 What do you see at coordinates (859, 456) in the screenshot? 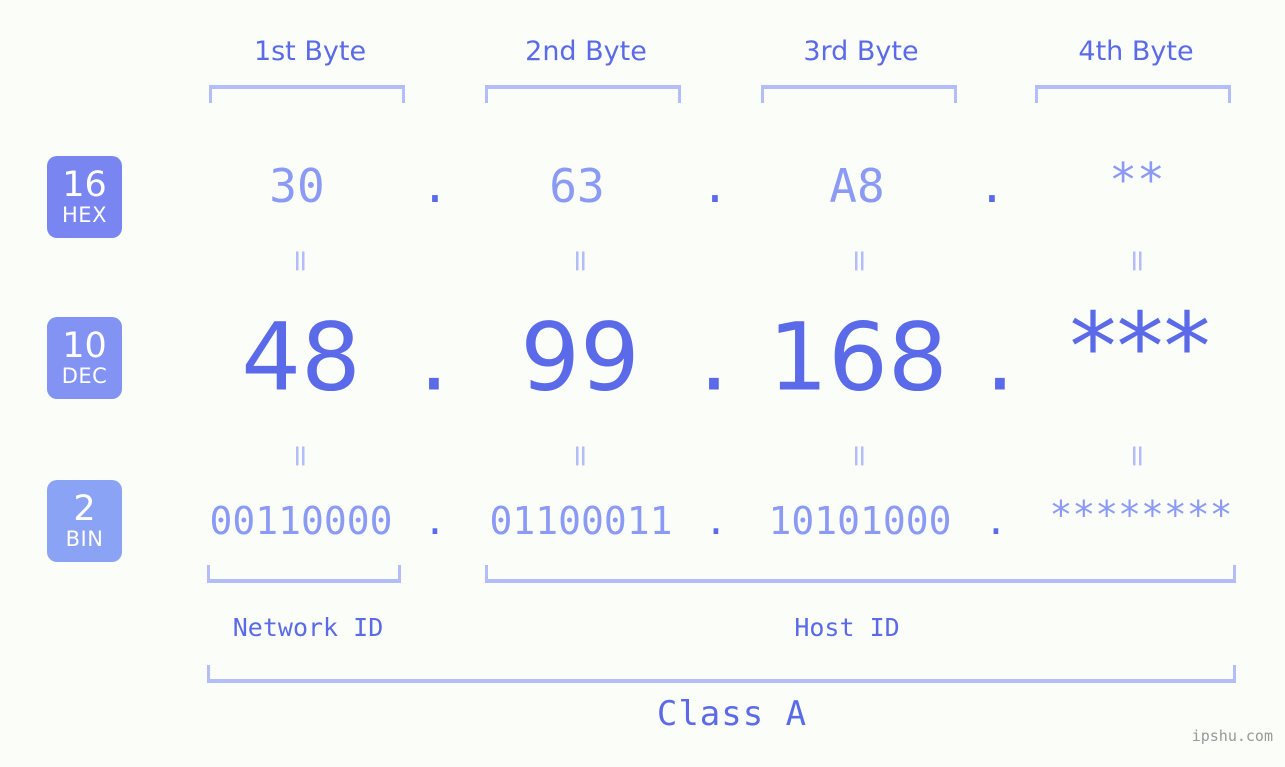
I see `equals-mark-2-3: =` at bounding box center [859, 456].